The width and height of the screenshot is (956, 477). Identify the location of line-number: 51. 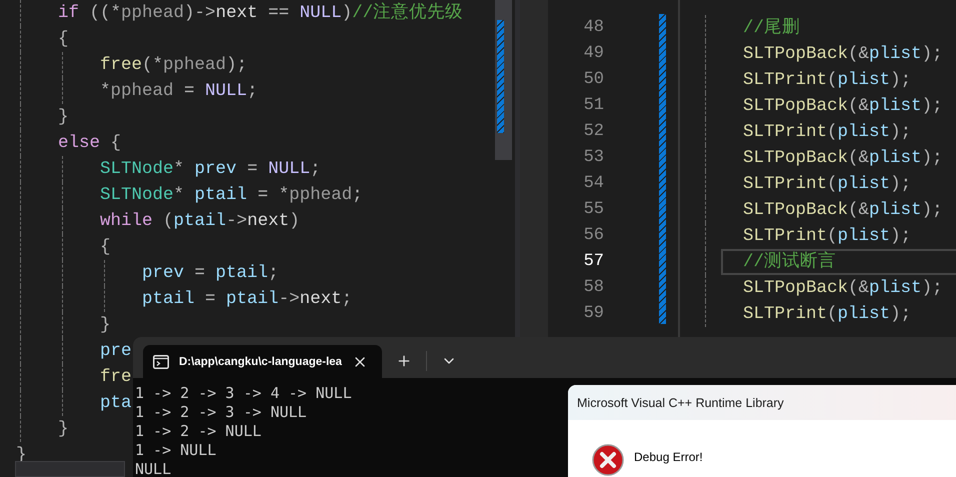
(594, 106).